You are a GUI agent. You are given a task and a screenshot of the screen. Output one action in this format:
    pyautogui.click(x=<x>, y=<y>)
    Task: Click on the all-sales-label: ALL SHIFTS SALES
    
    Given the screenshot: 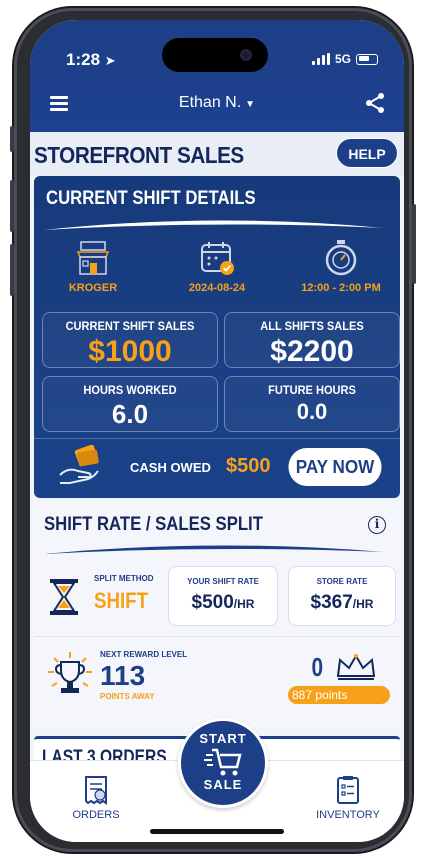 What is the action you would take?
    pyautogui.click(x=312, y=326)
    